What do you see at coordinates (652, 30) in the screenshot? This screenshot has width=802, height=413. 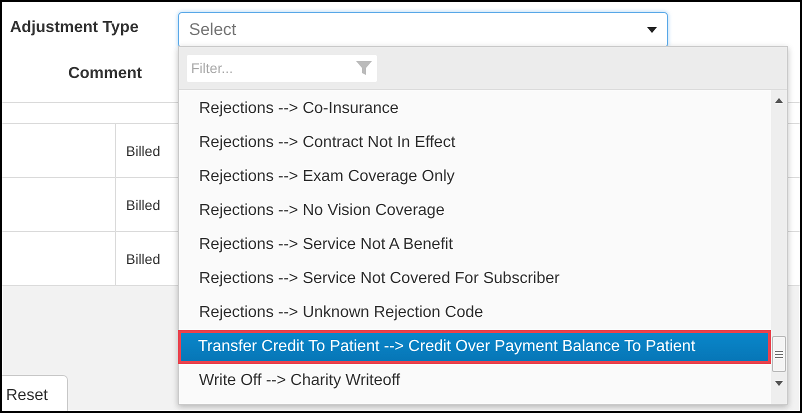 I see `caret-icon` at bounding box center [652, 30].